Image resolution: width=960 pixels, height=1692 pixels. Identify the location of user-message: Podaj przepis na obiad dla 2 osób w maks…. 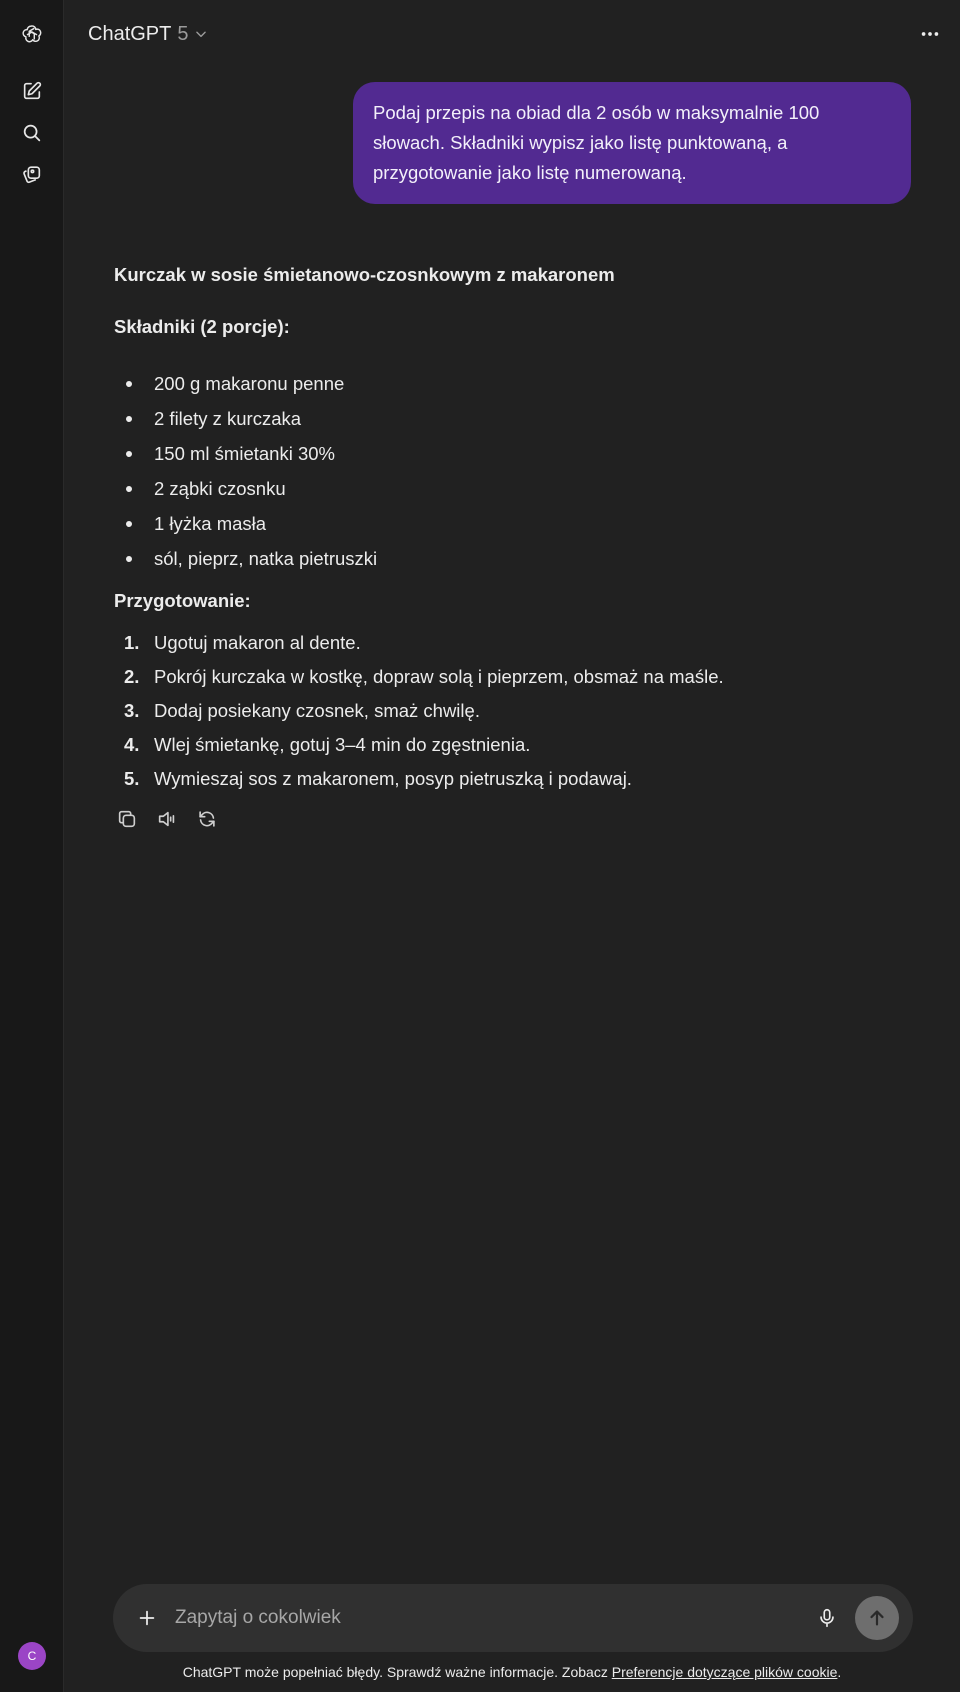
(632, 143).